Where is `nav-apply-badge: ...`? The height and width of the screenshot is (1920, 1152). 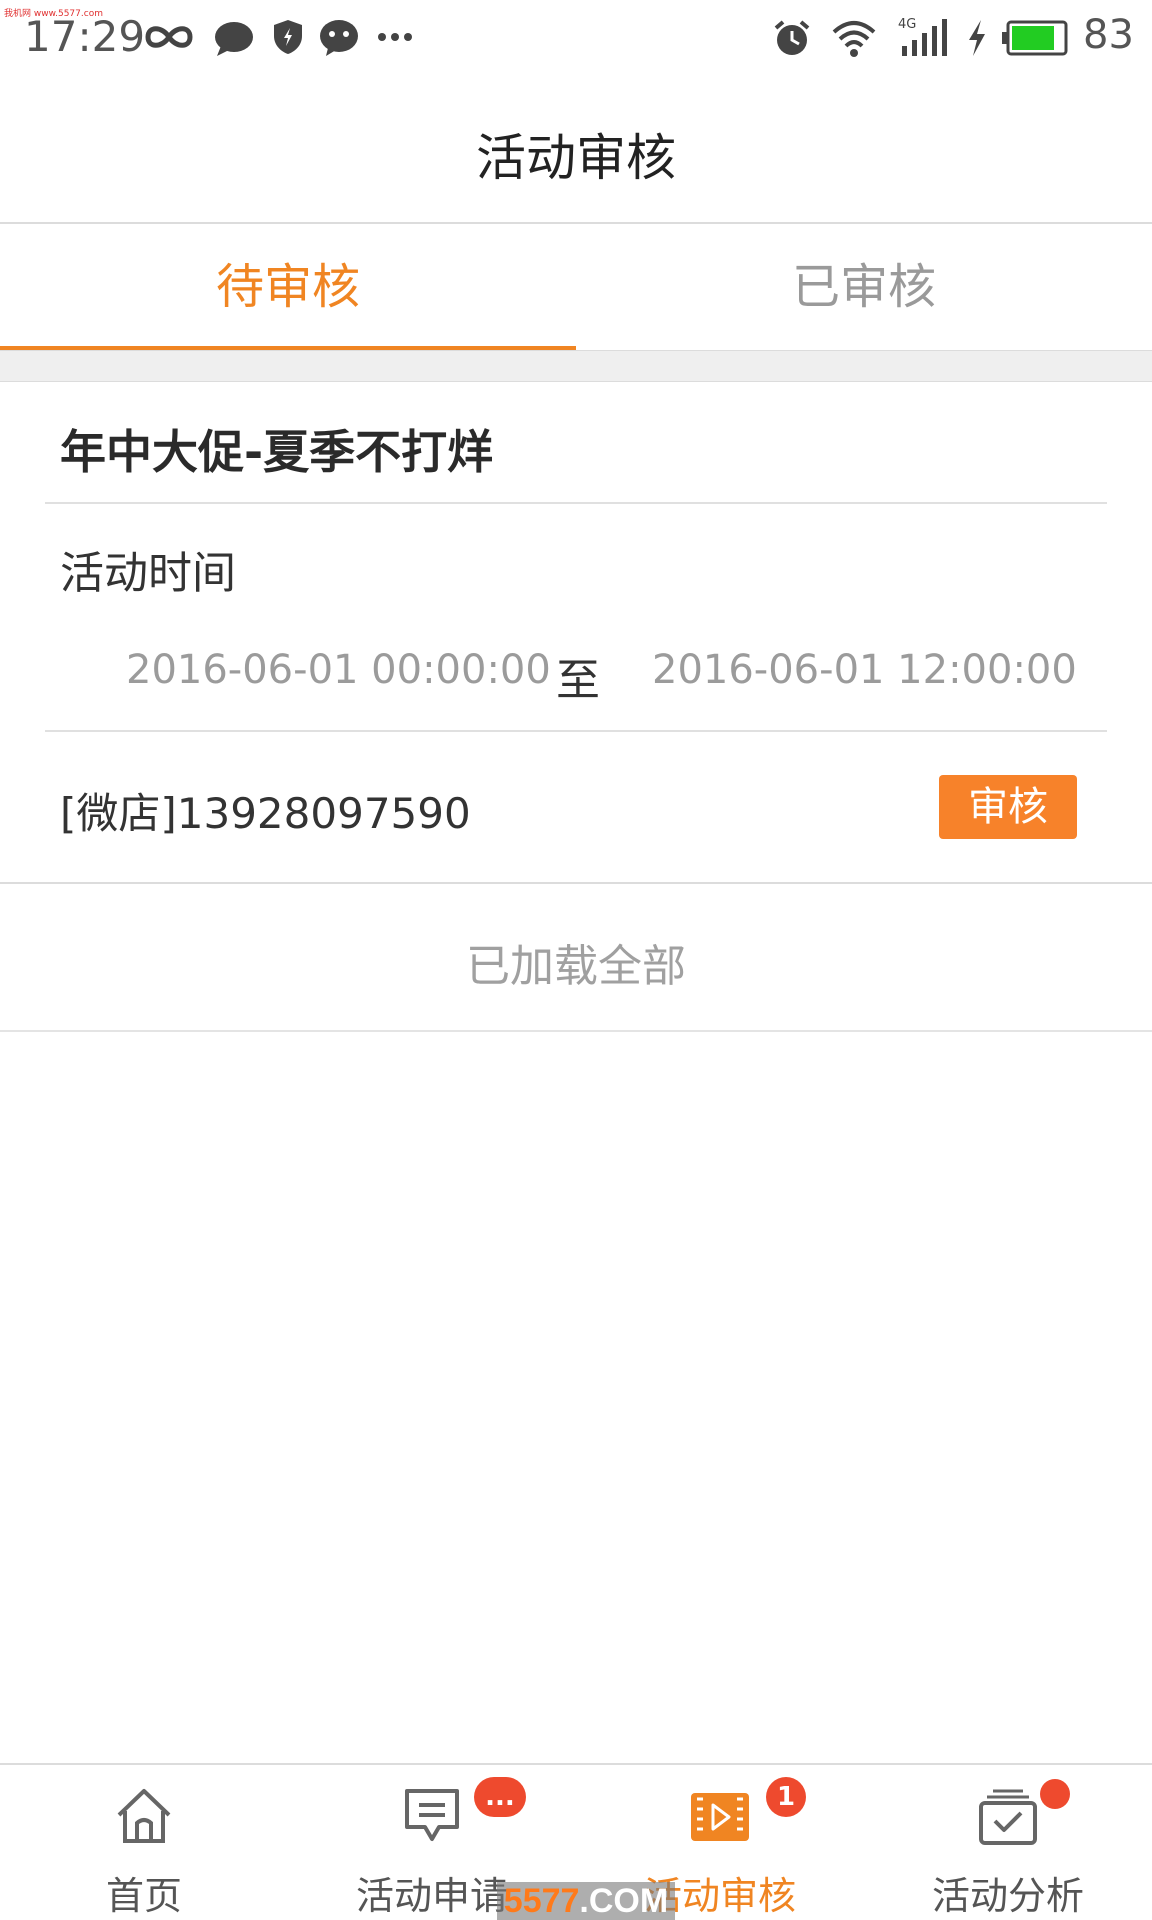 nav-apply-badge: ... is located at coordinates (500, 1797).